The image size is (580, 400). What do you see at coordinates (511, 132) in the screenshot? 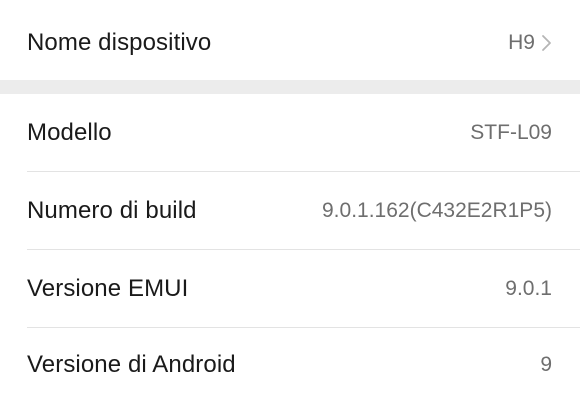
I see `model-value: STF-L09` at bounding box center [511, 132].